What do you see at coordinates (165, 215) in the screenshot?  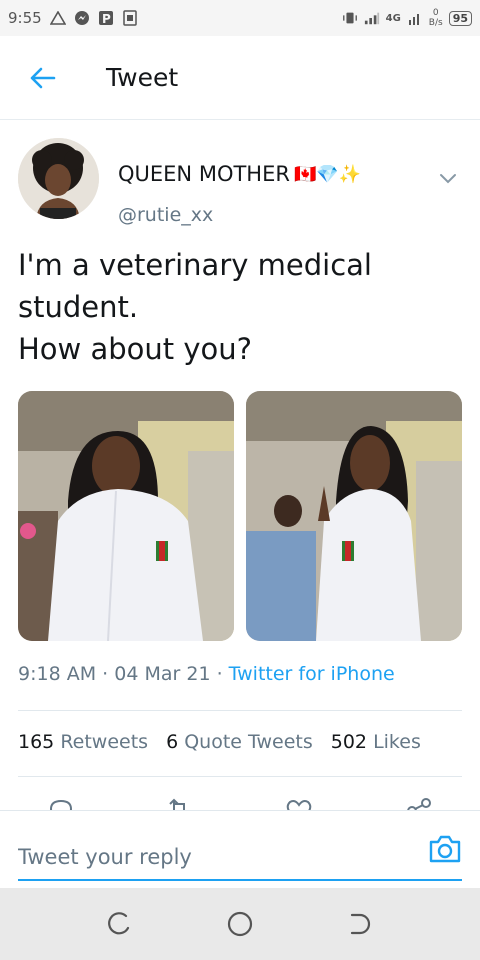 I see `author-handle: @rutie_xx` at bounding box center [165, 215].